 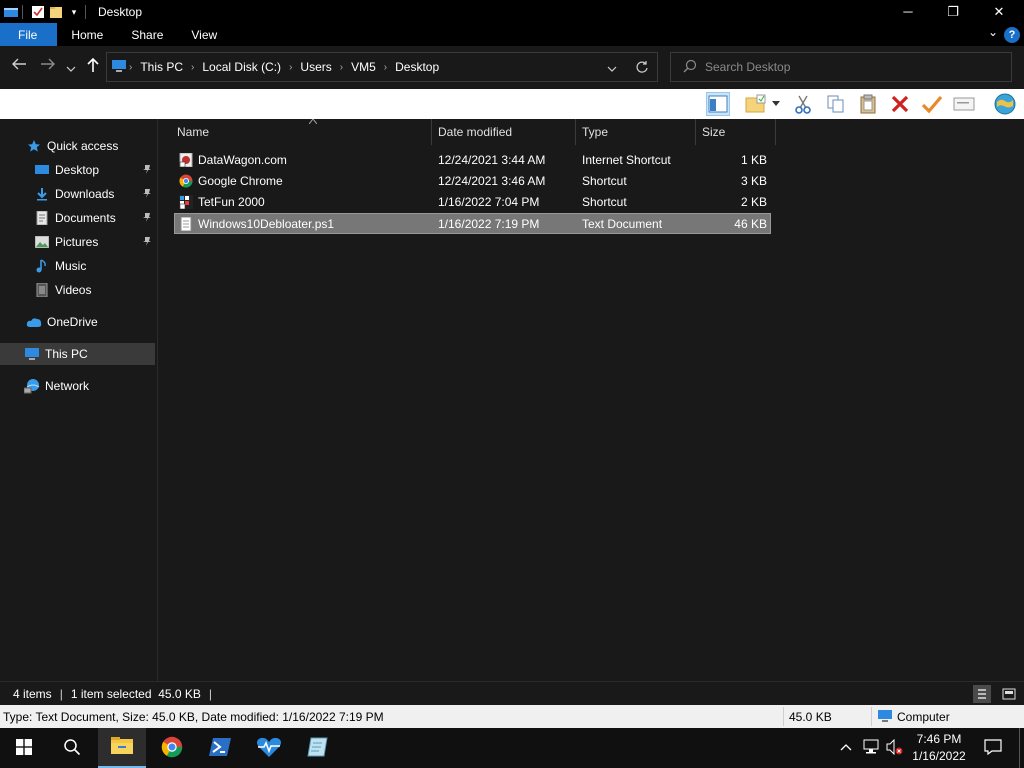 What do you see at coordinates (77, 242) in the screenshot?
I see `sidebar-item-pictures: Pictures` at bounding box center [77, 242].